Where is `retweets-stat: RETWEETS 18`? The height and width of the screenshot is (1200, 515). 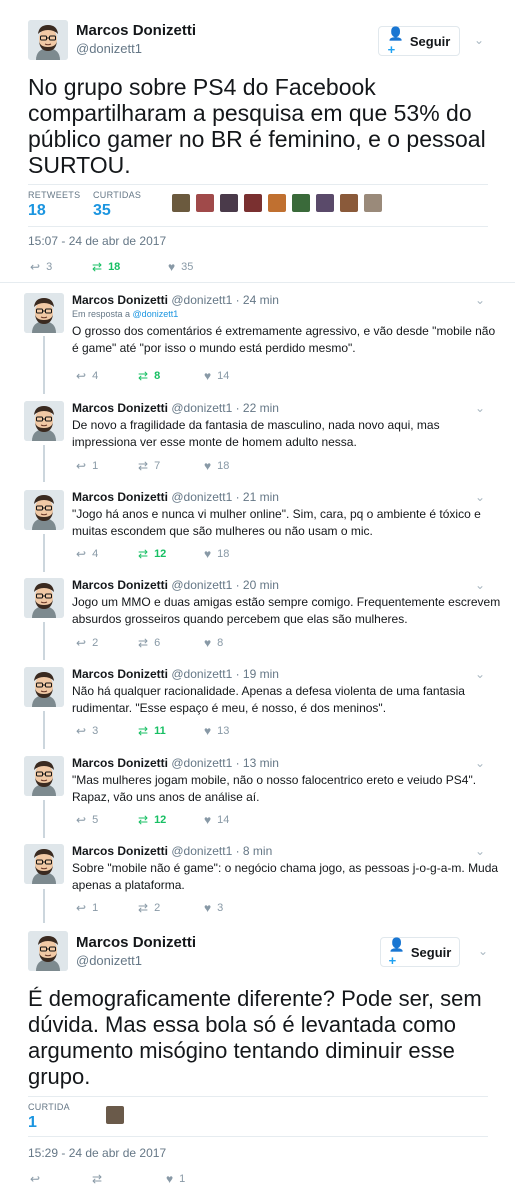 retweets-stat: RETWEETS 18 is located at coordinates (54, 205).